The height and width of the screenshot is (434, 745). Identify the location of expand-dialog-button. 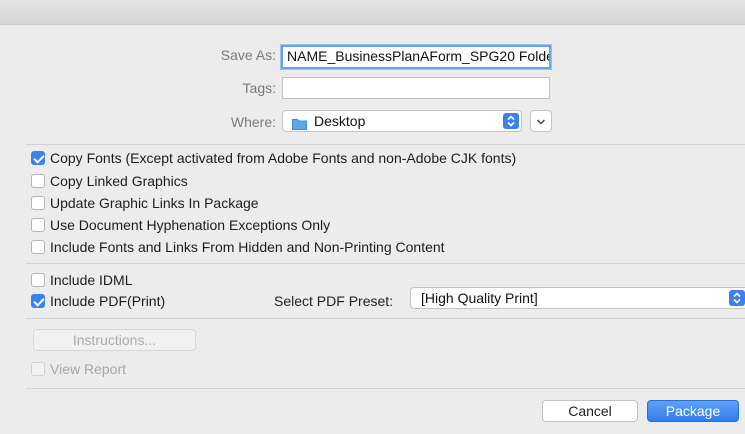
(541, 121).